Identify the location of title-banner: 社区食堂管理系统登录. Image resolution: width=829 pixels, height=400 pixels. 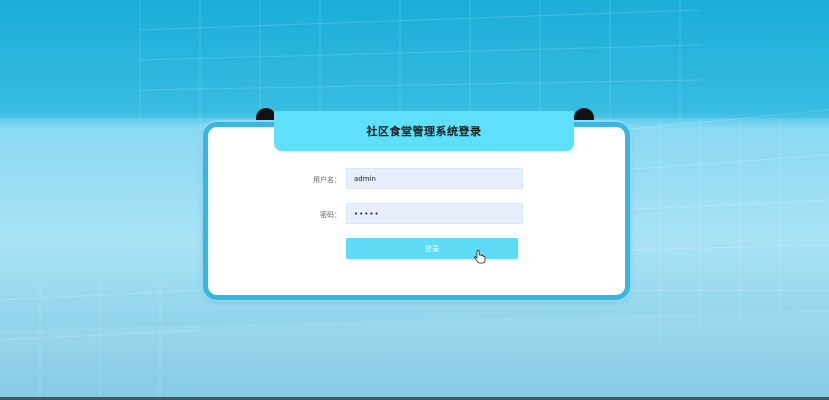
(424, 131).